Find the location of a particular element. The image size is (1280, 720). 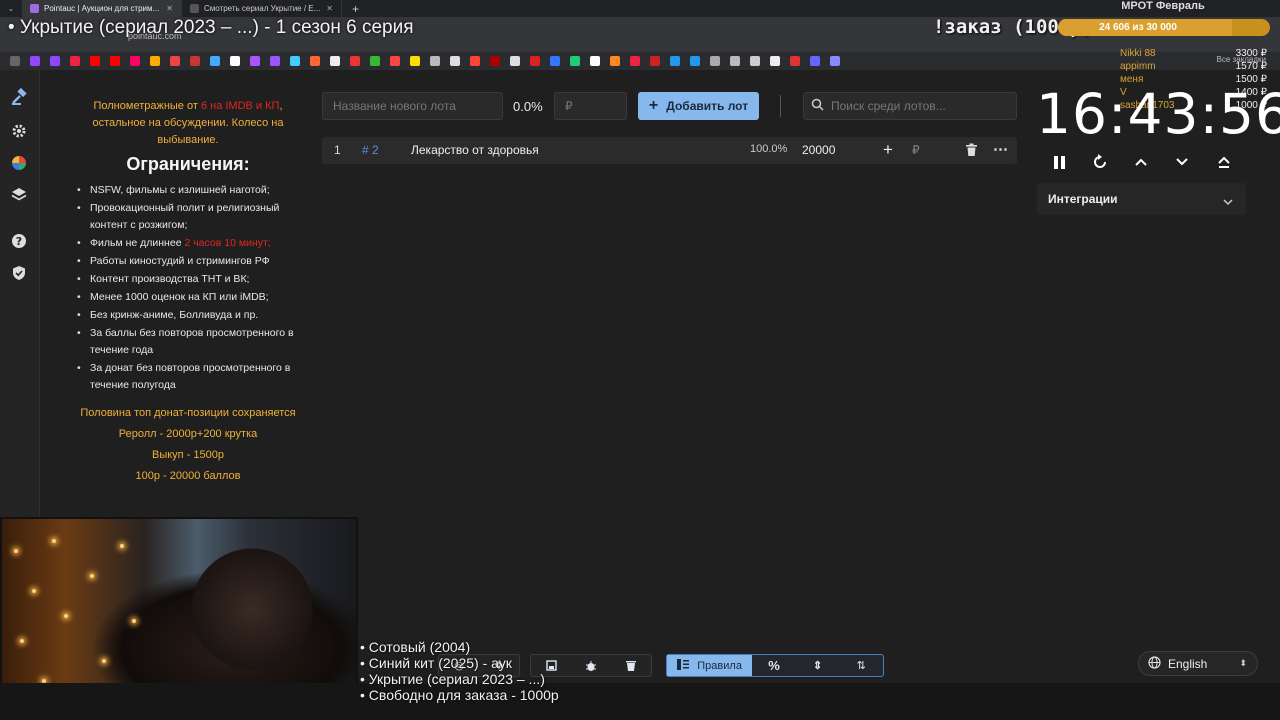

plus-icon: + is located at coordinates (653, 105).